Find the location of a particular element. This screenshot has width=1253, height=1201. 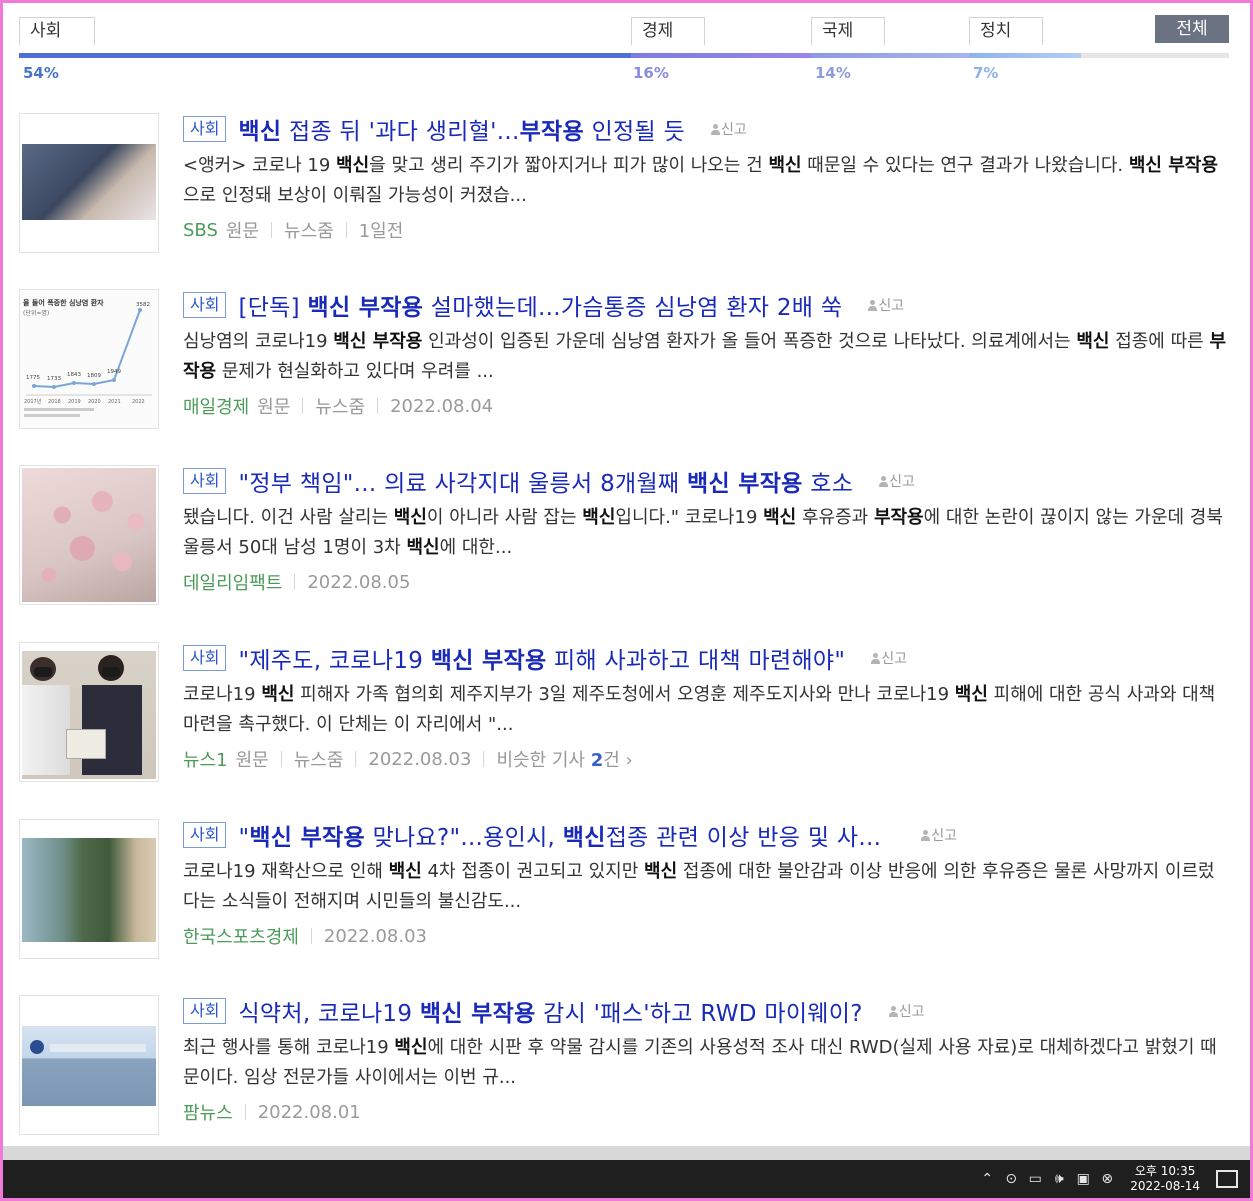

chart-value: 1949 is located at coordinates (114, 372).